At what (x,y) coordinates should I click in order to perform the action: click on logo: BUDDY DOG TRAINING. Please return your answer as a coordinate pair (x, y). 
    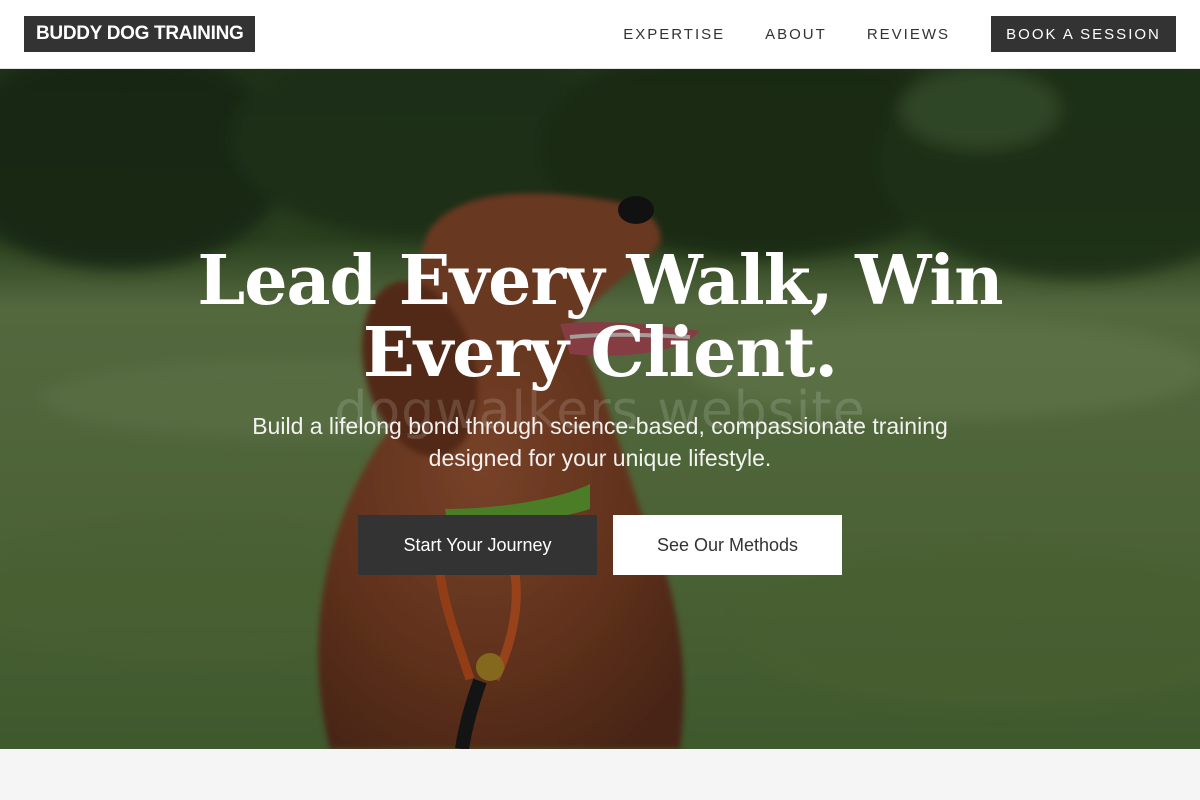
    Looking at the image, I should click on (140, 34).